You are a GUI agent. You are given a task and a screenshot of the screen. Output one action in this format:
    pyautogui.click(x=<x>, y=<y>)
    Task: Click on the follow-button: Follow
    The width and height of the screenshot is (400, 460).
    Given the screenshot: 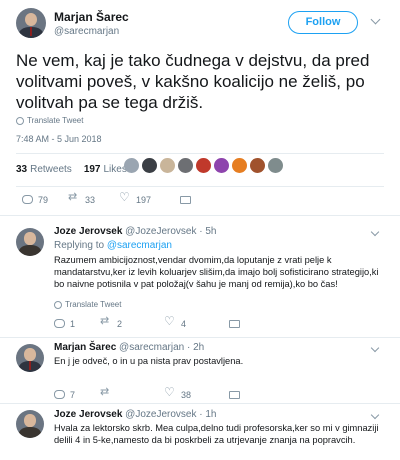 What is the action you would take?
    pyautogui.click(x=323, y=22)
    